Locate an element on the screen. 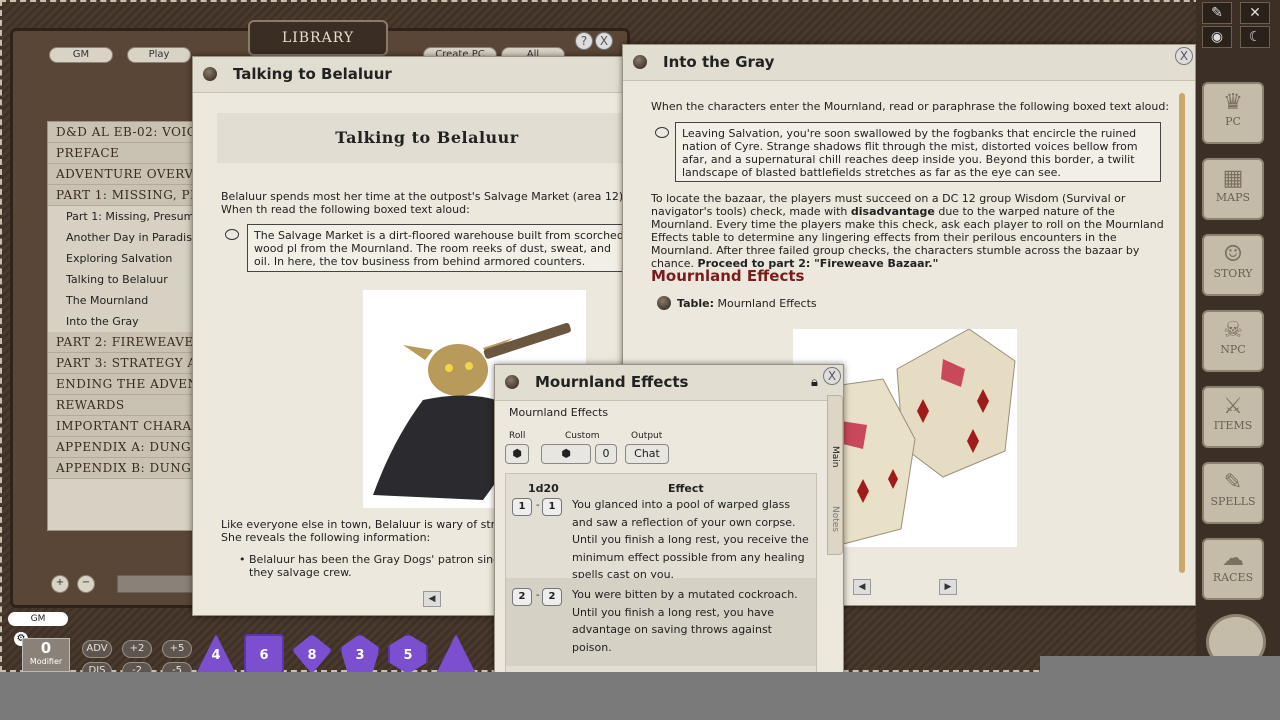 Image resolution: width=1280 pixels, height=720 pixels. d6-die: 6 is located at coordinates (264, 654).